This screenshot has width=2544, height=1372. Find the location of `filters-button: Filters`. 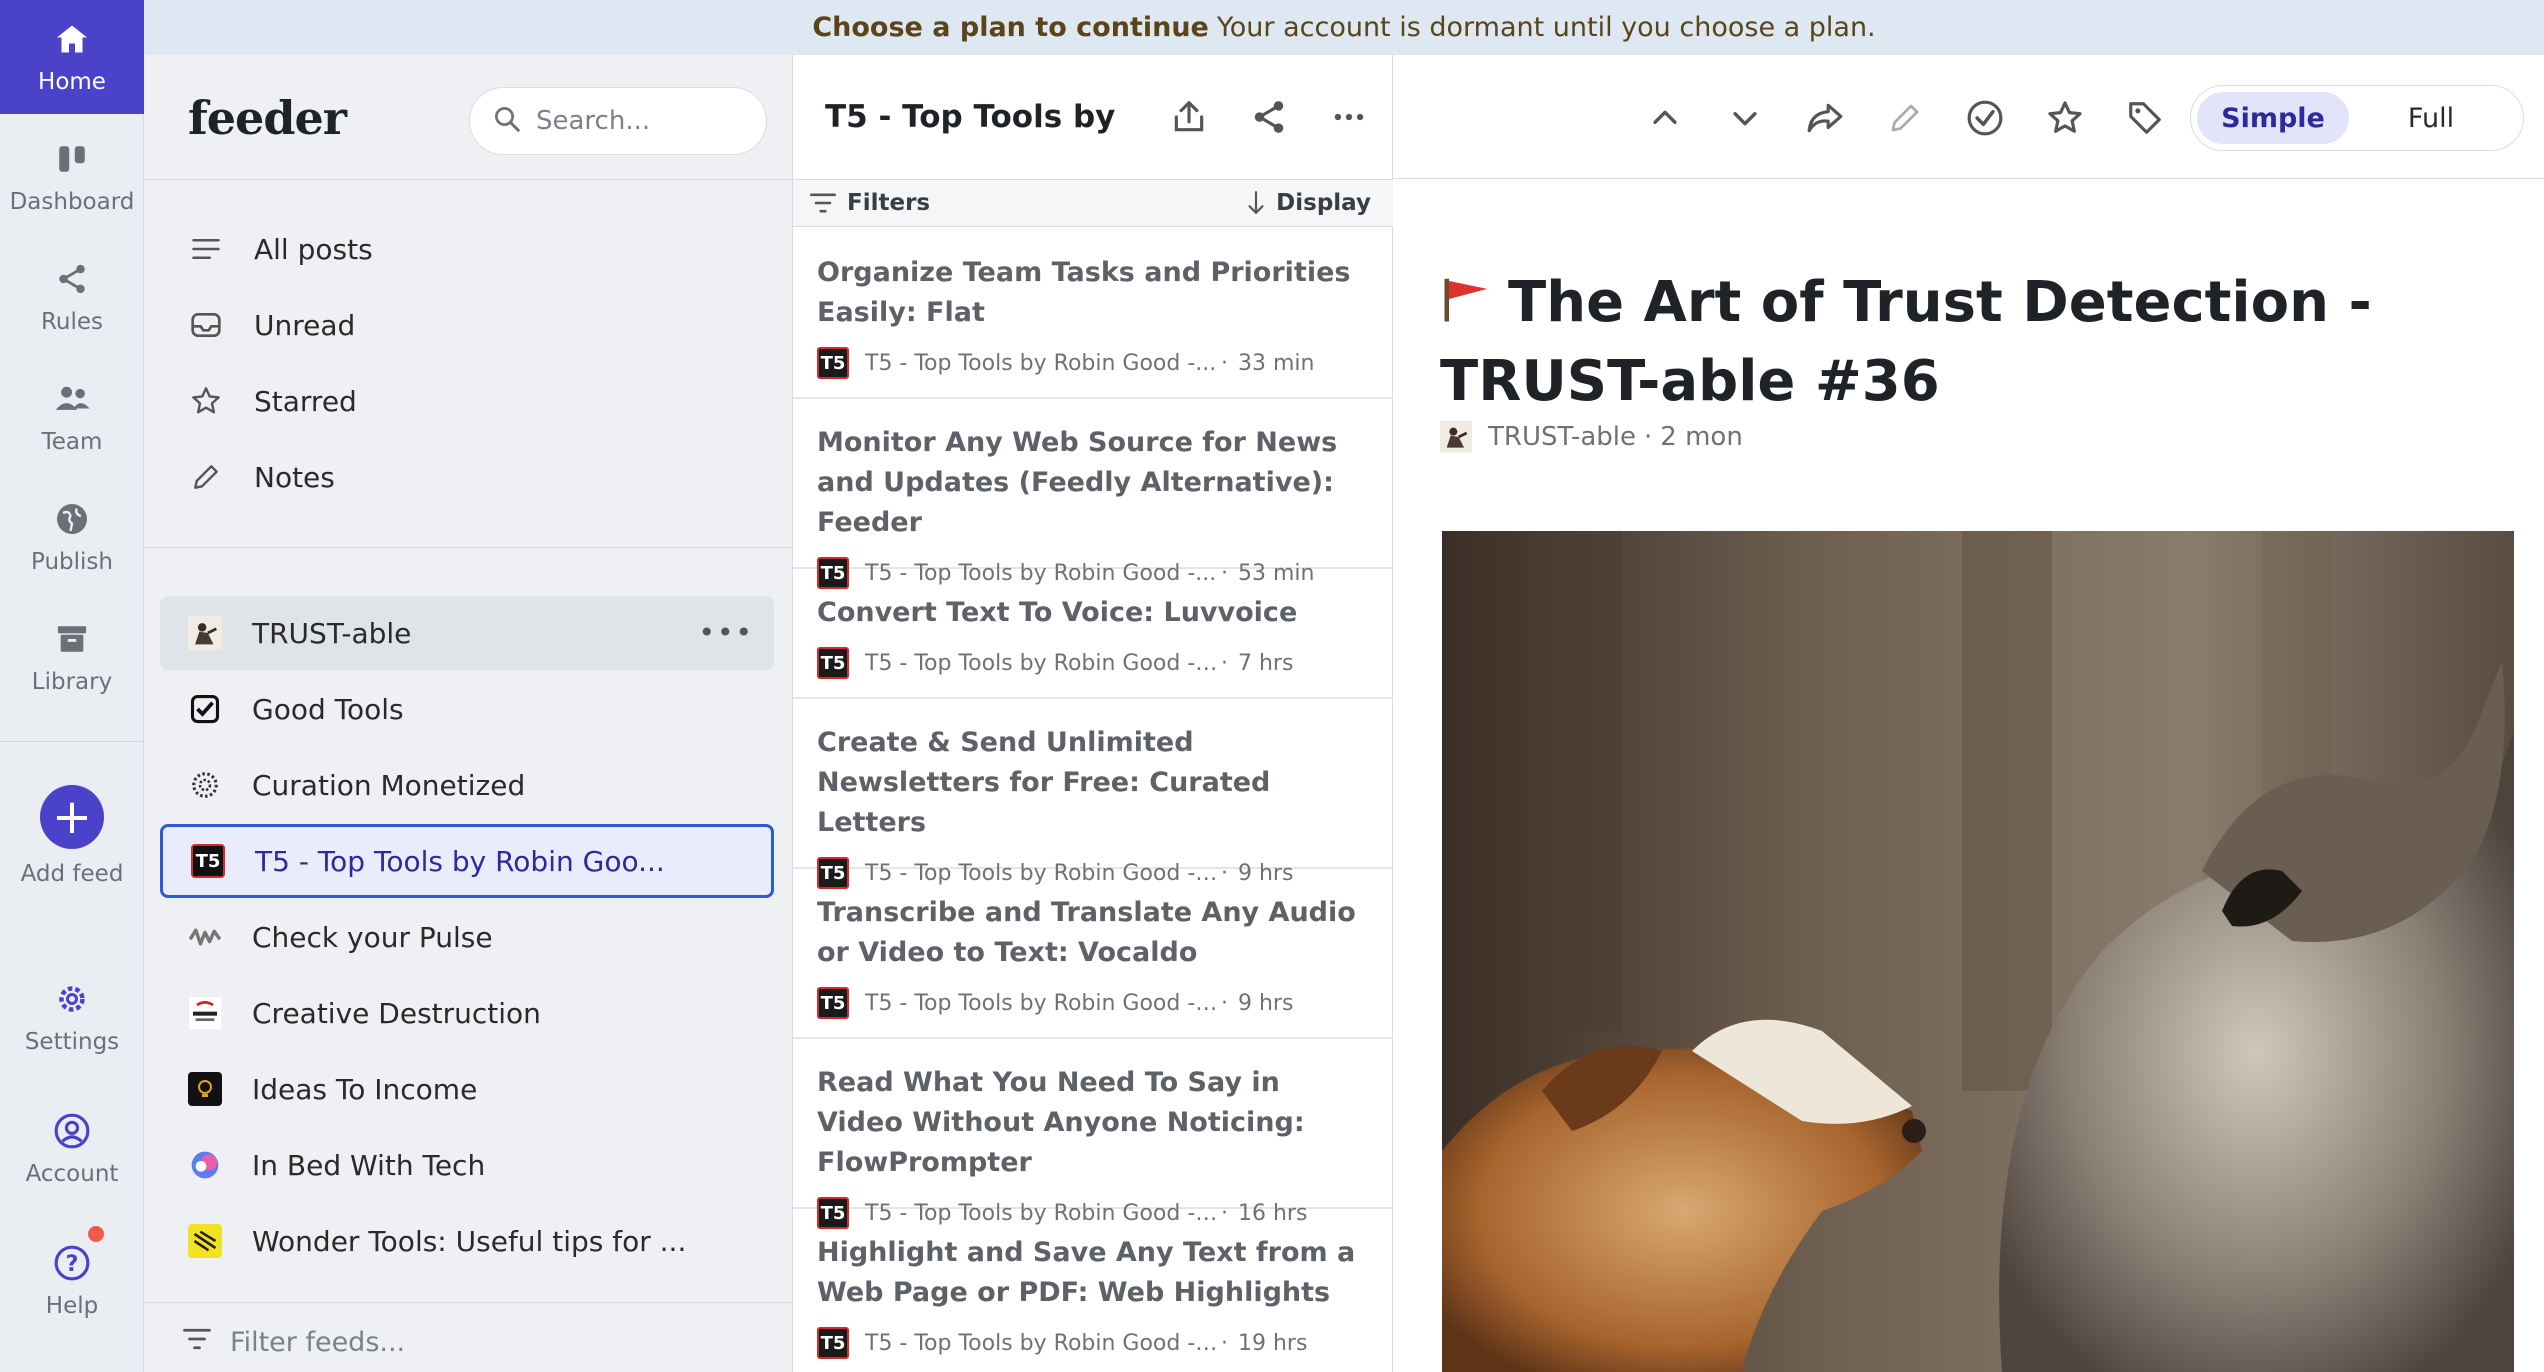

filters-button: Filters is located at coordinates (869, 203).